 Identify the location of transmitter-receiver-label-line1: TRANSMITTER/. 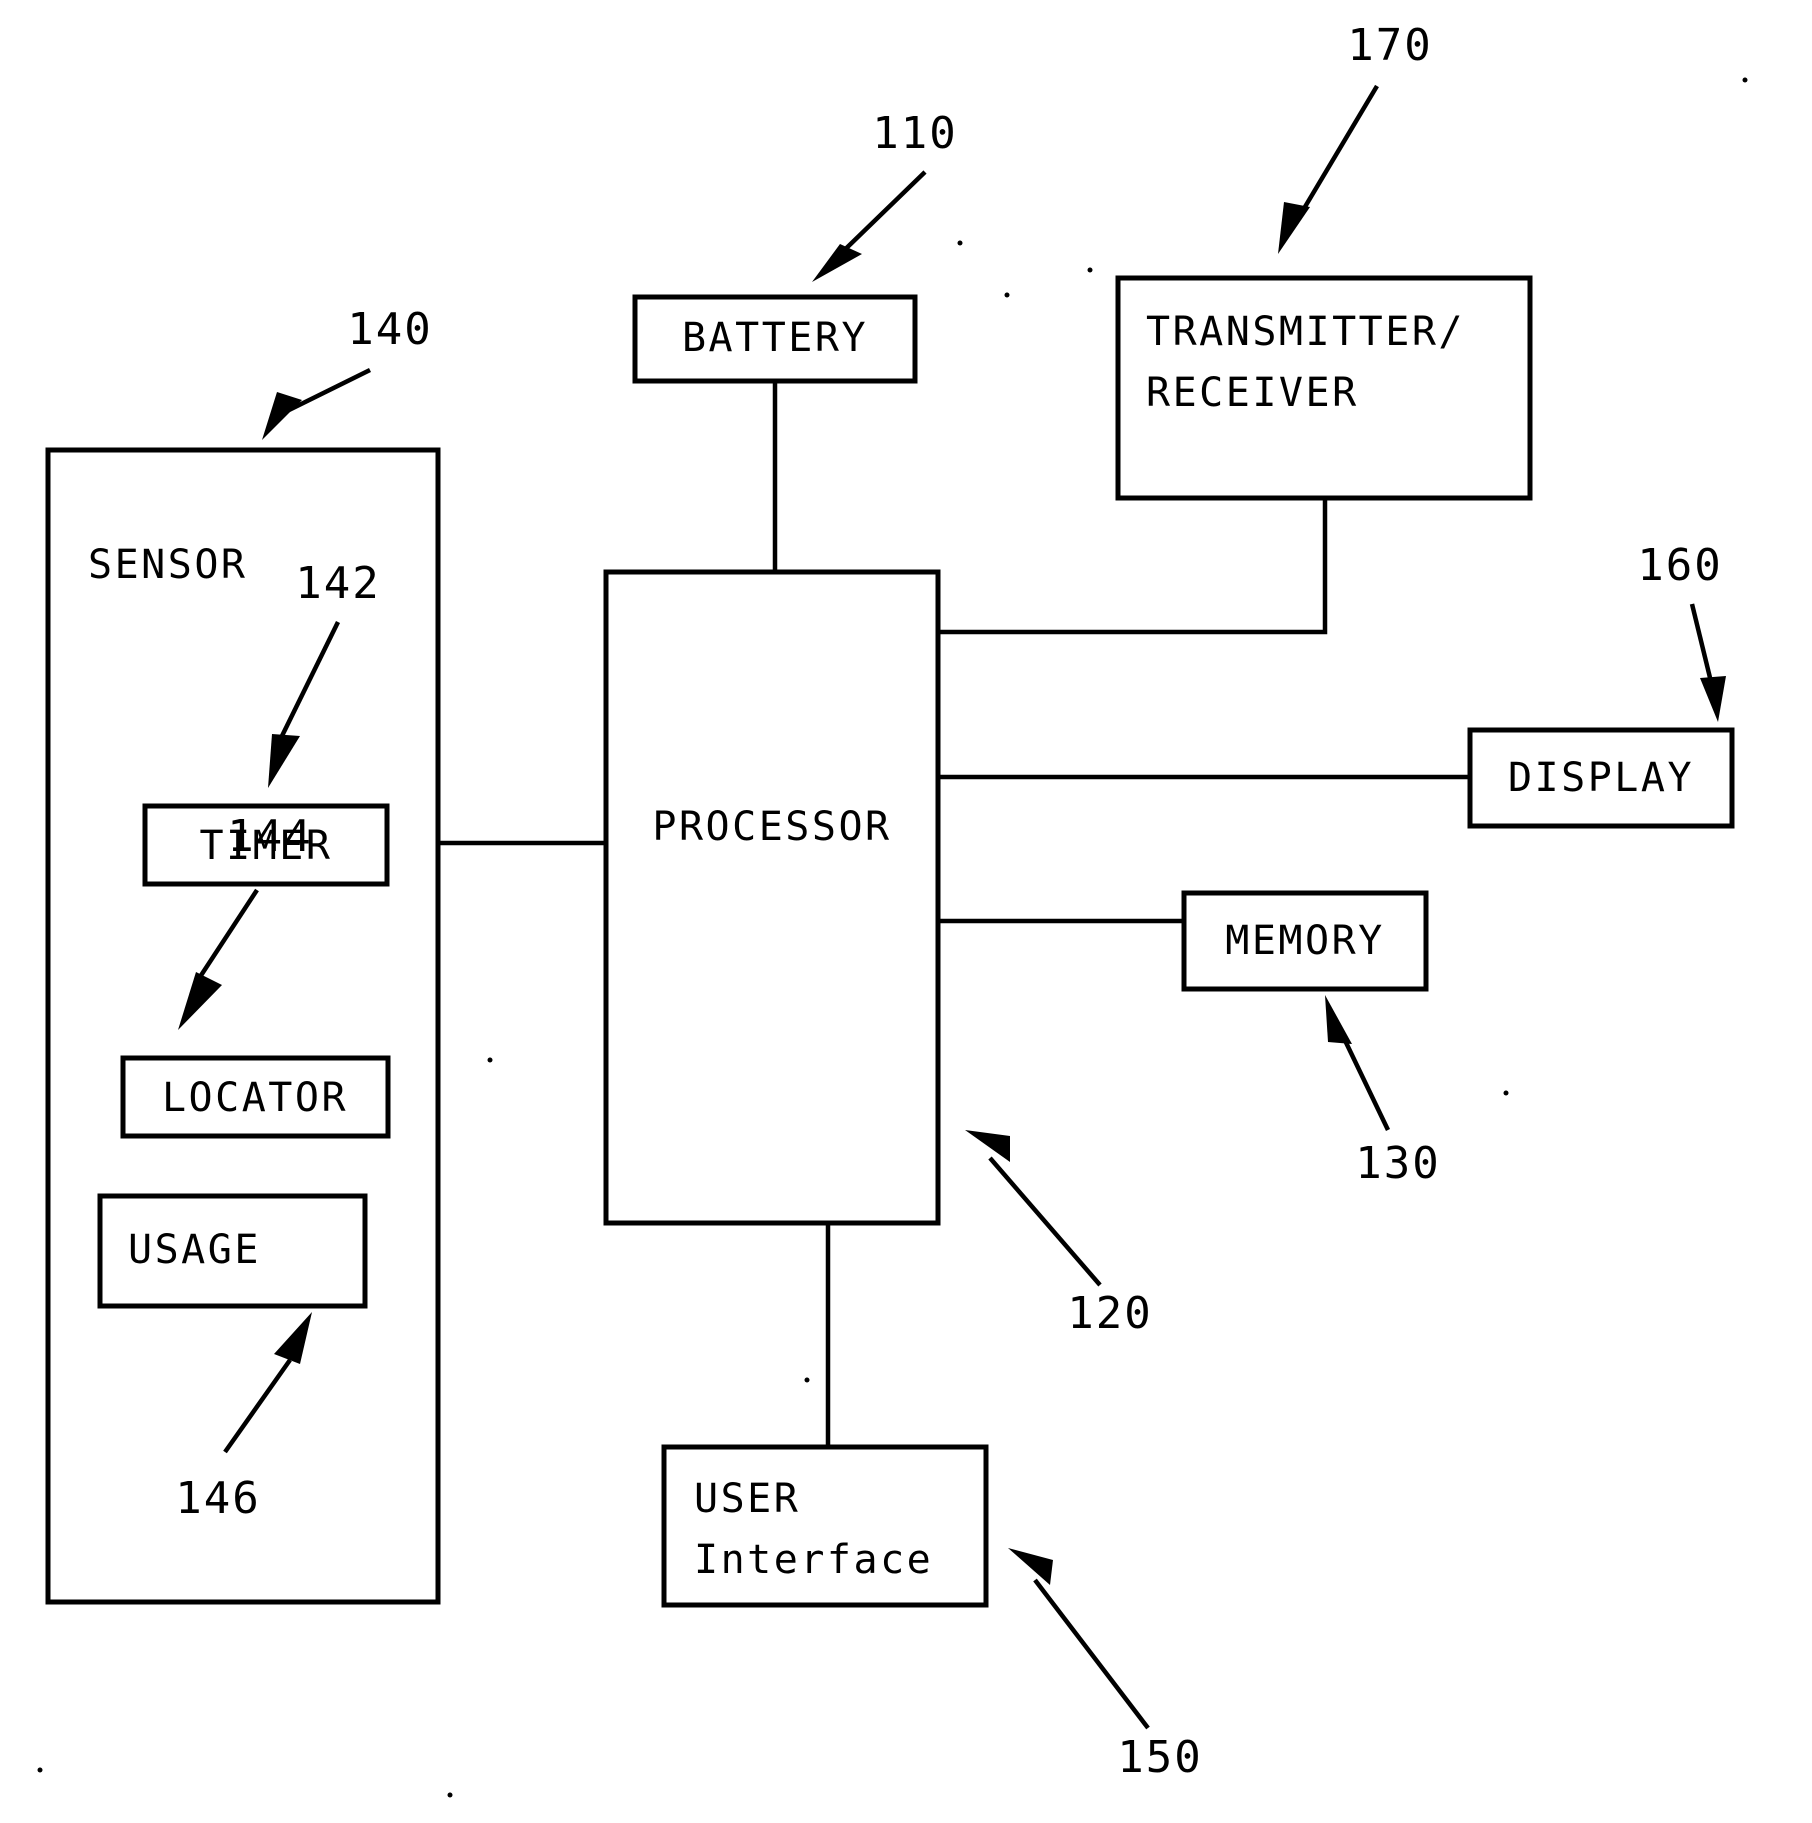
(1305, 332).